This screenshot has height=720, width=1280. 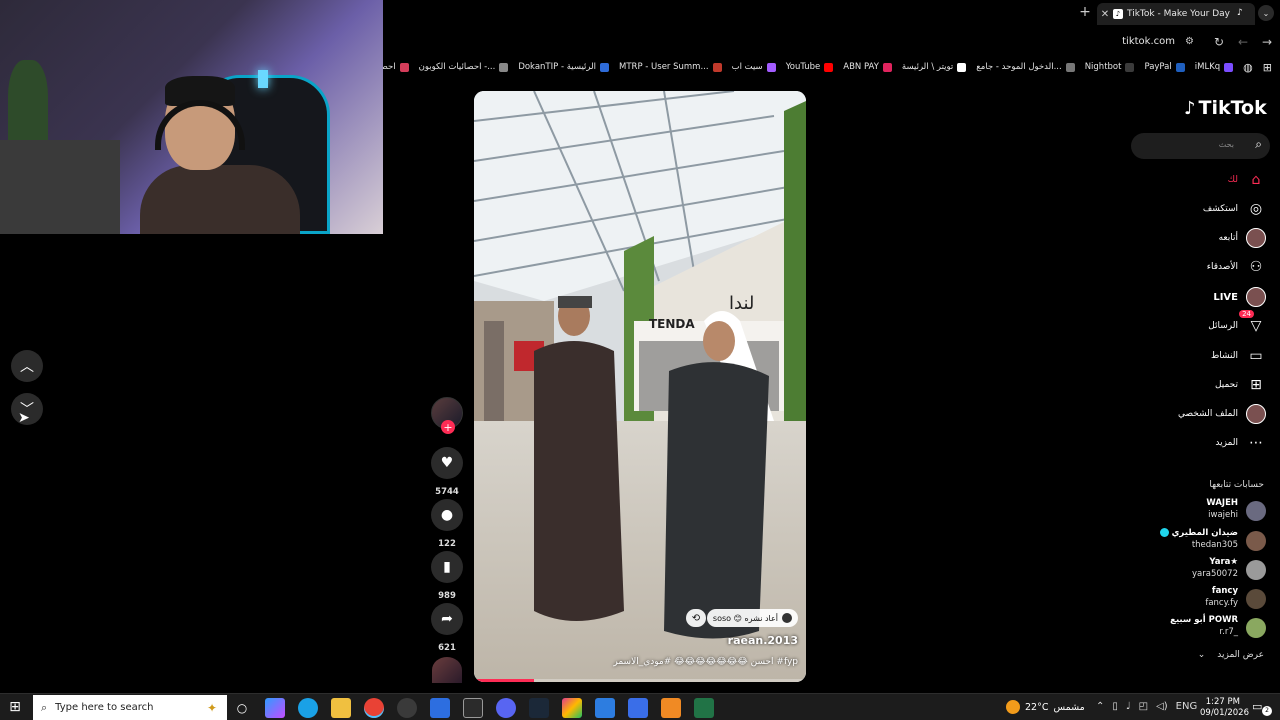 What do you see at coordinates (1110, 67) in the screenshot?
I see `bookmark-item: Nightbot` at bounding box center [1110, 67].